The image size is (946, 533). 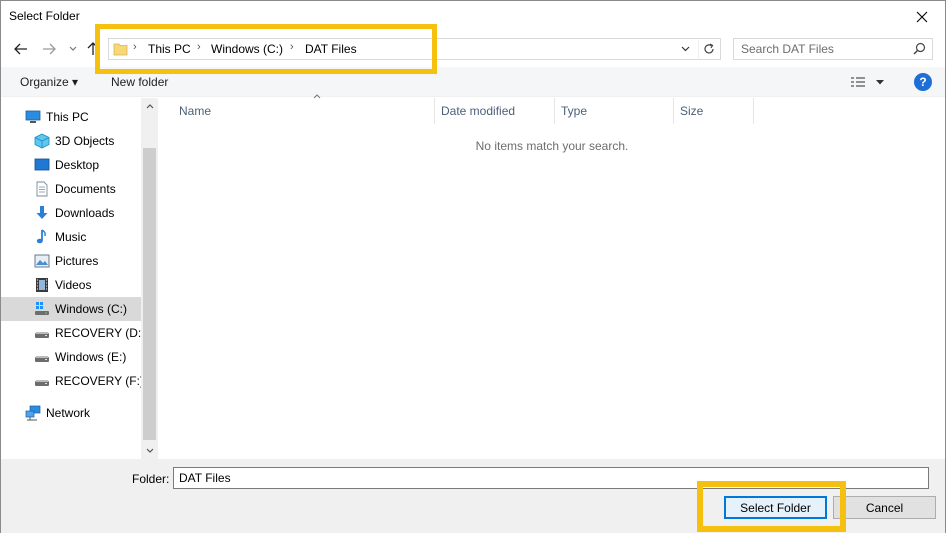 What do you see at coordinates (71, 285) in the screenshot?
I see `sidebar-item-videos: Videos` at bounding box center [71, 285].